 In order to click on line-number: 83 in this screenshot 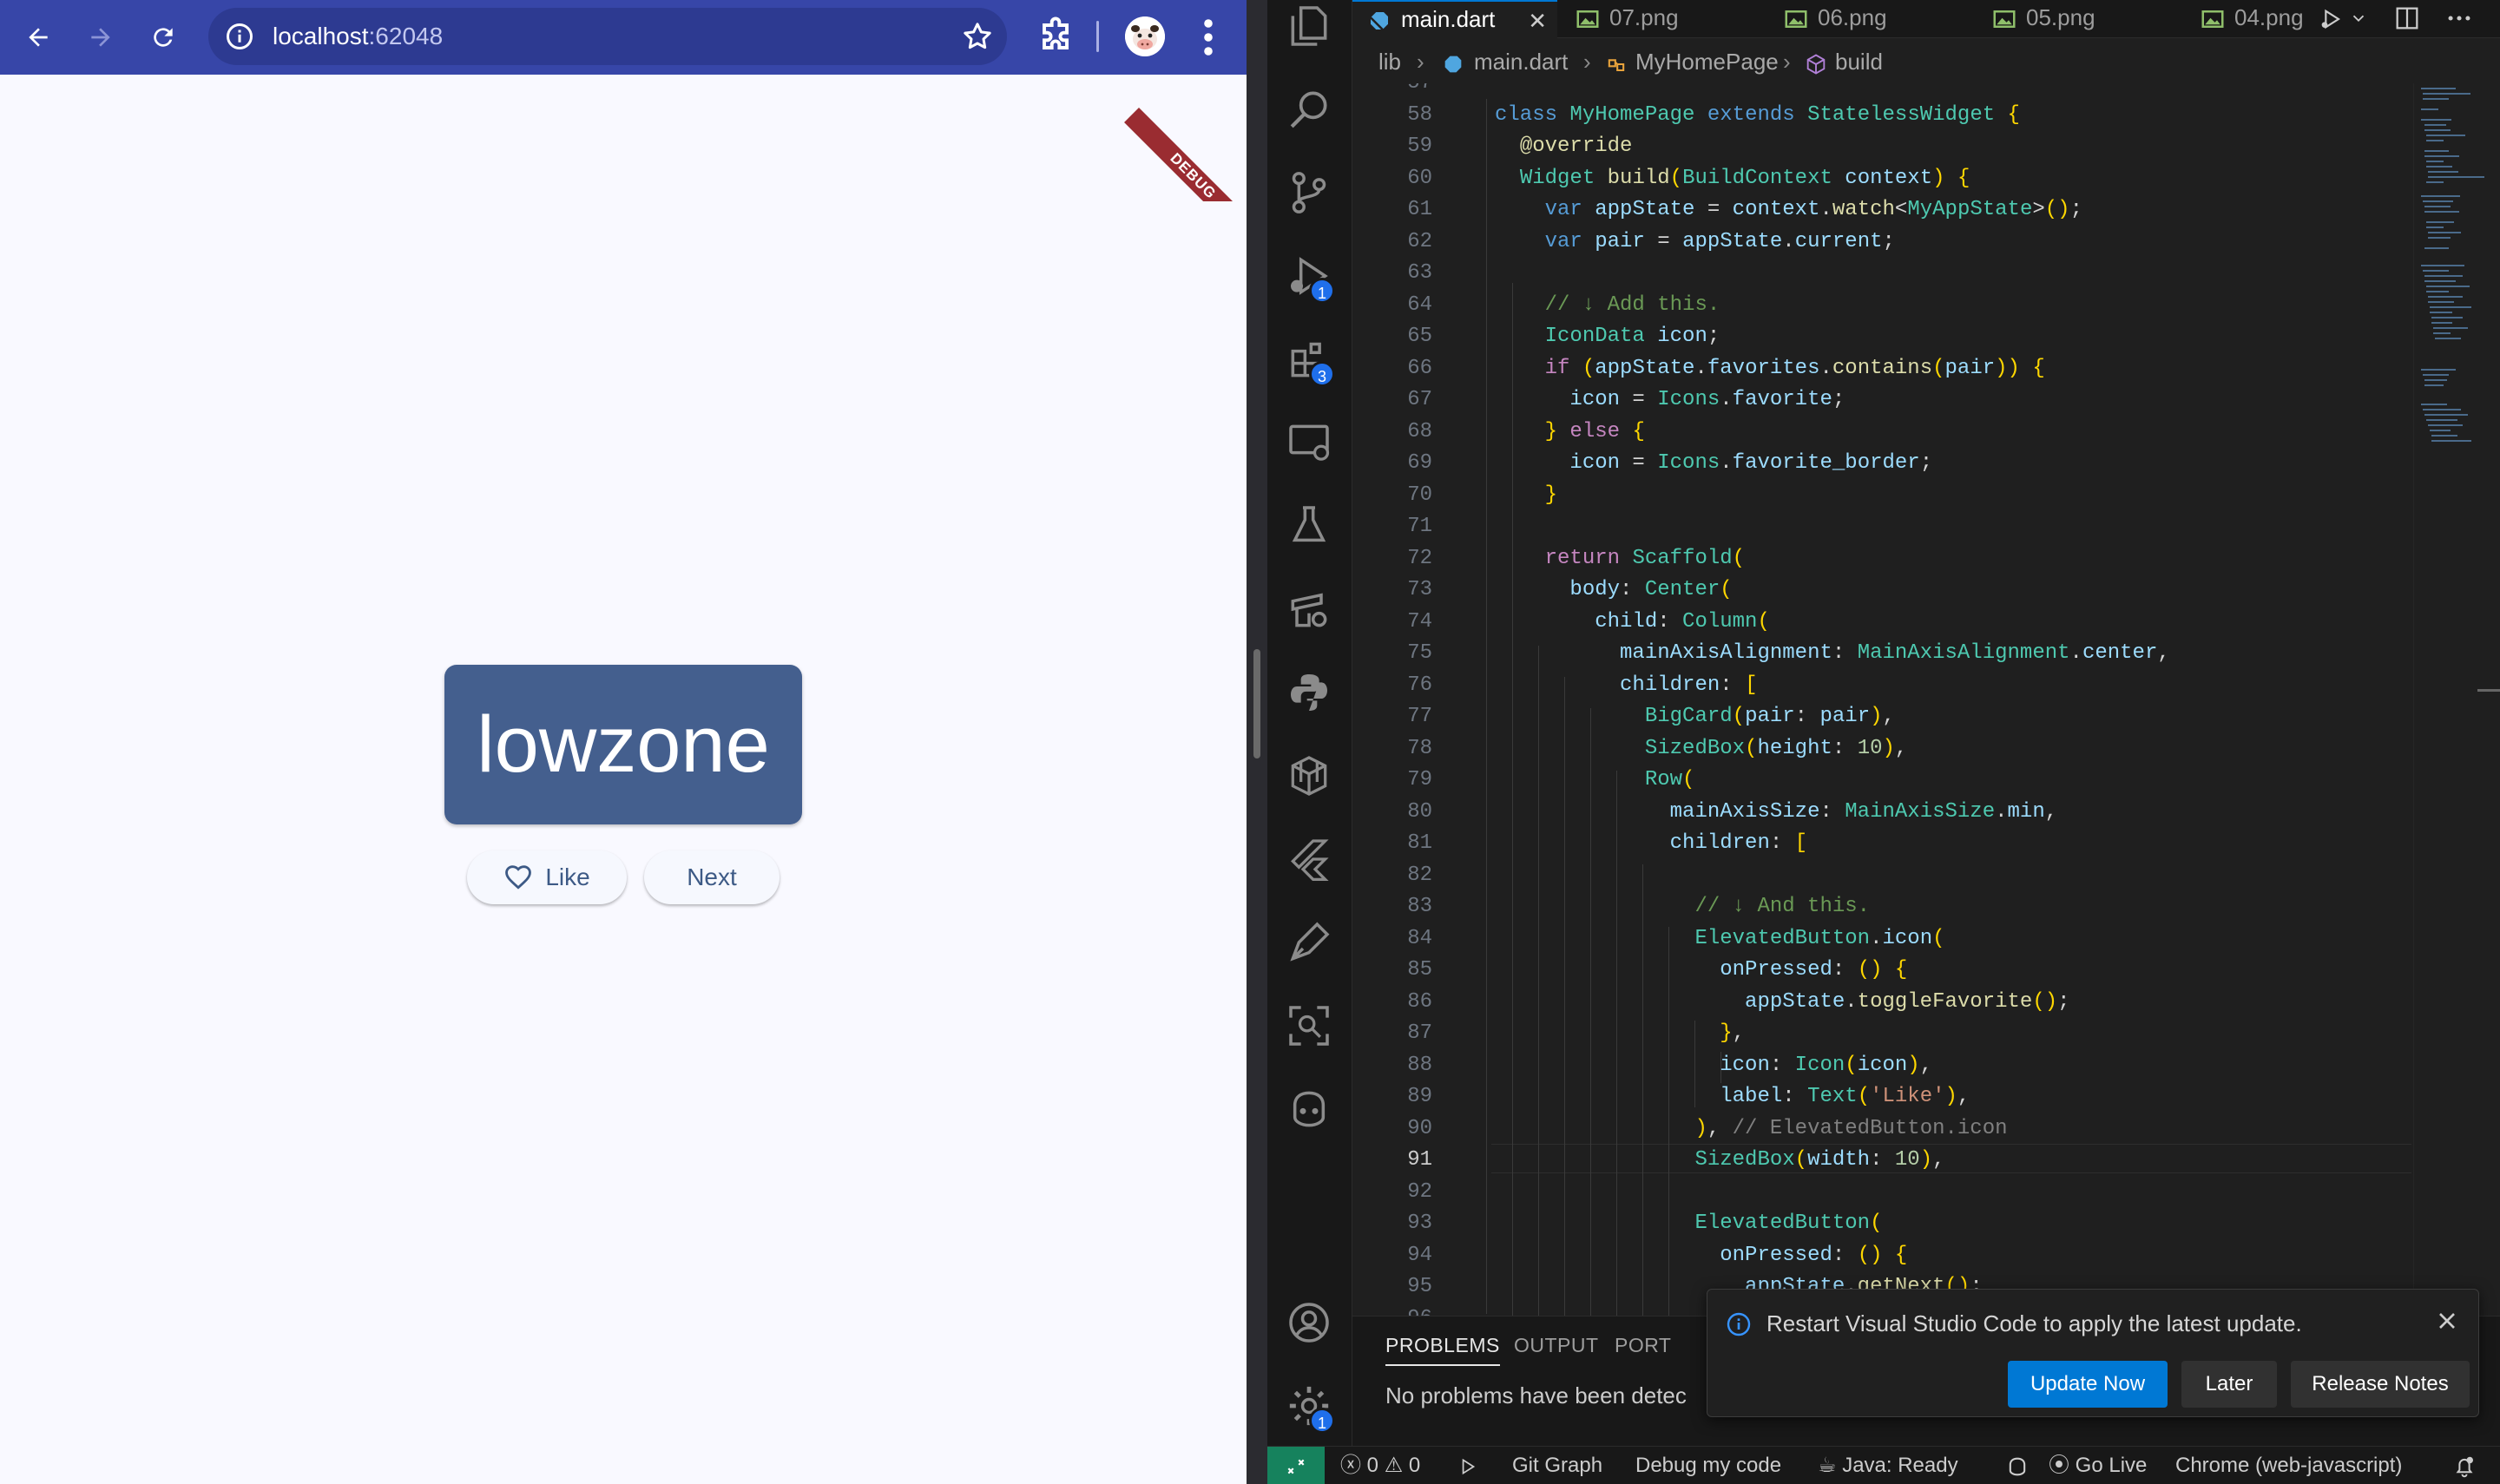, I will do `click(1419, 907)`.